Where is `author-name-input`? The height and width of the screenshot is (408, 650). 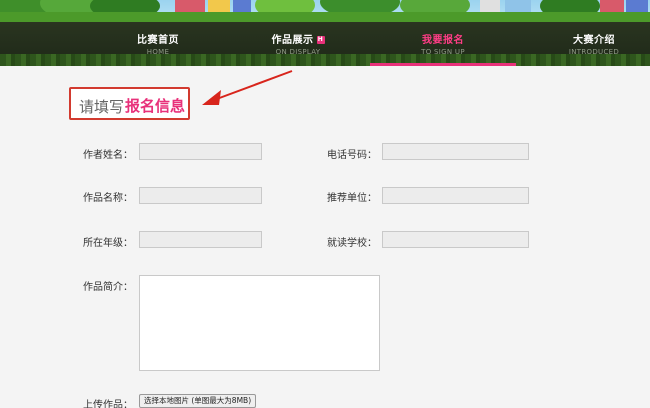
author-name-input is located at coordinates (200, 151).